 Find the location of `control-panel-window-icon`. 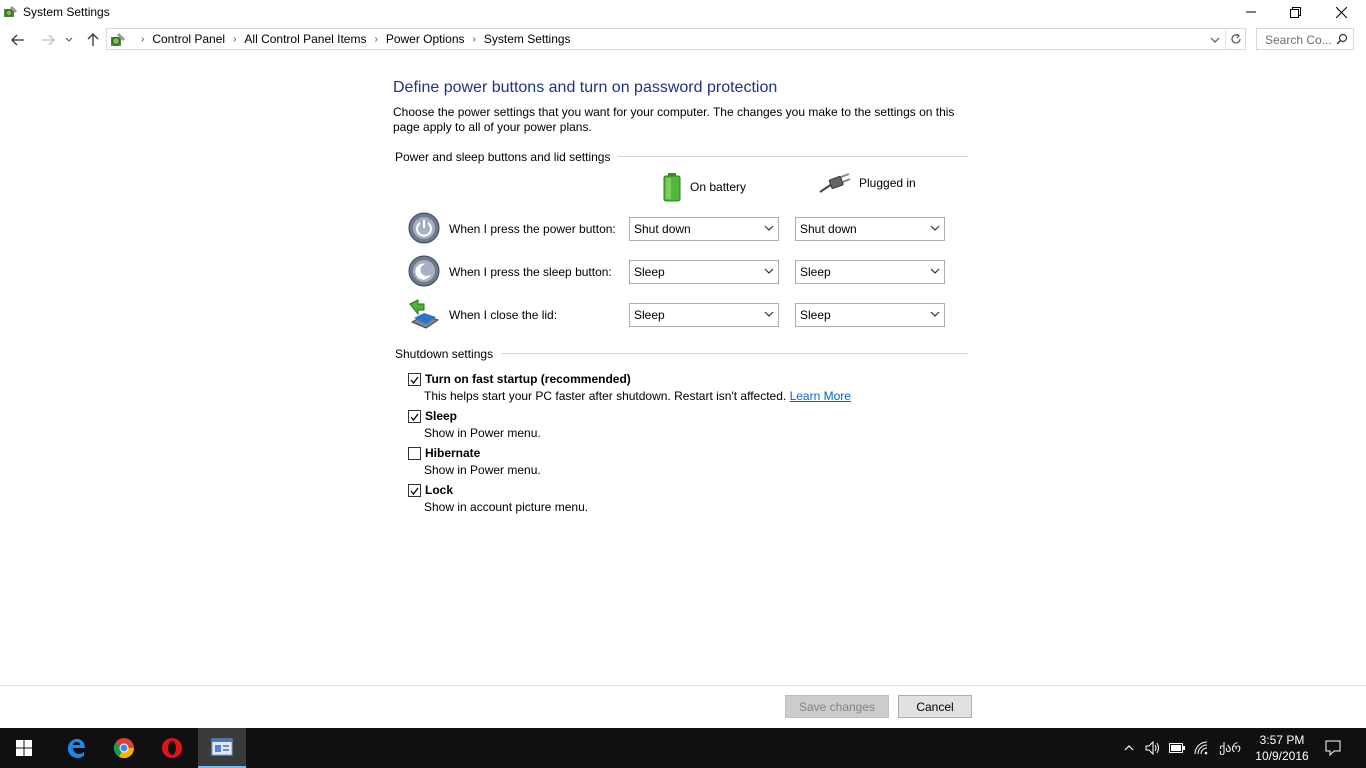

control-panel-window-icon is located at coordinates (222, 747).